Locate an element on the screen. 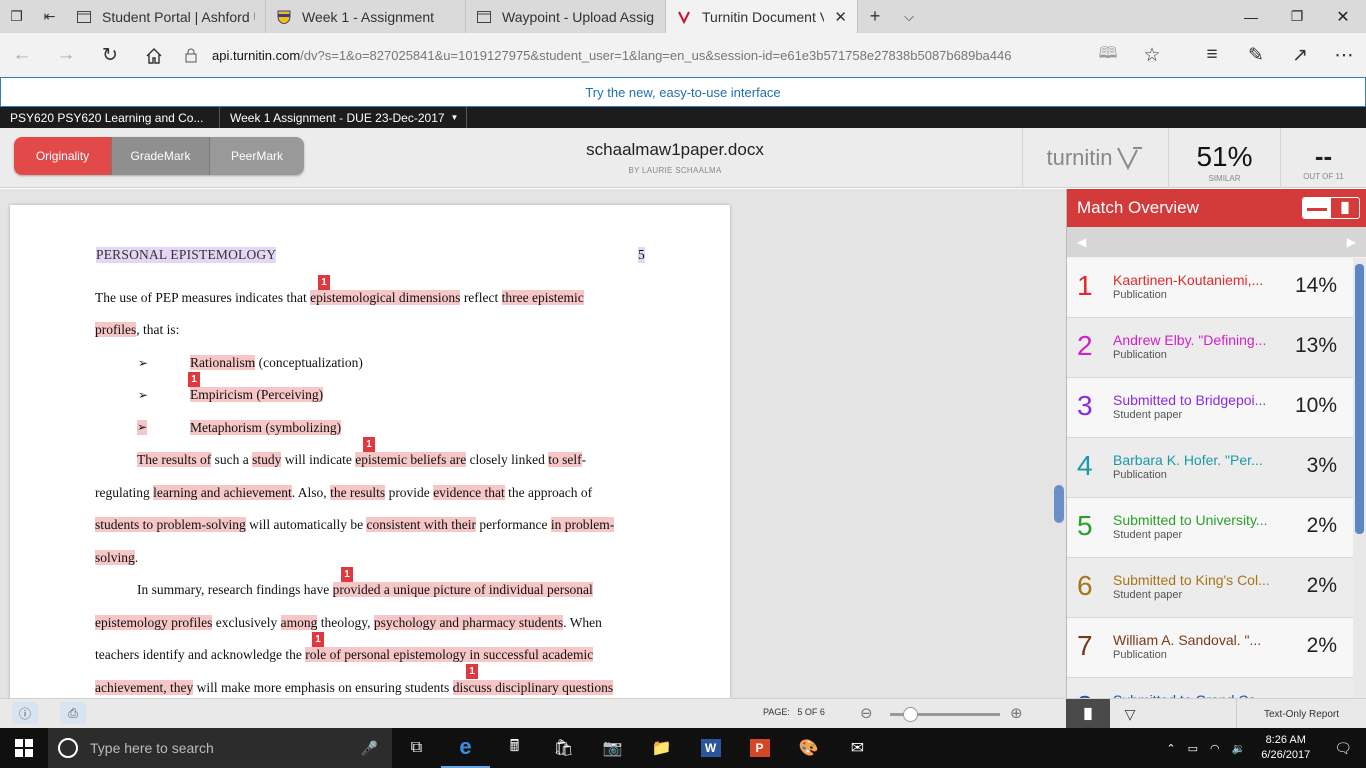  matched-text: students to problem-solving is located at coordinates (170, 524).